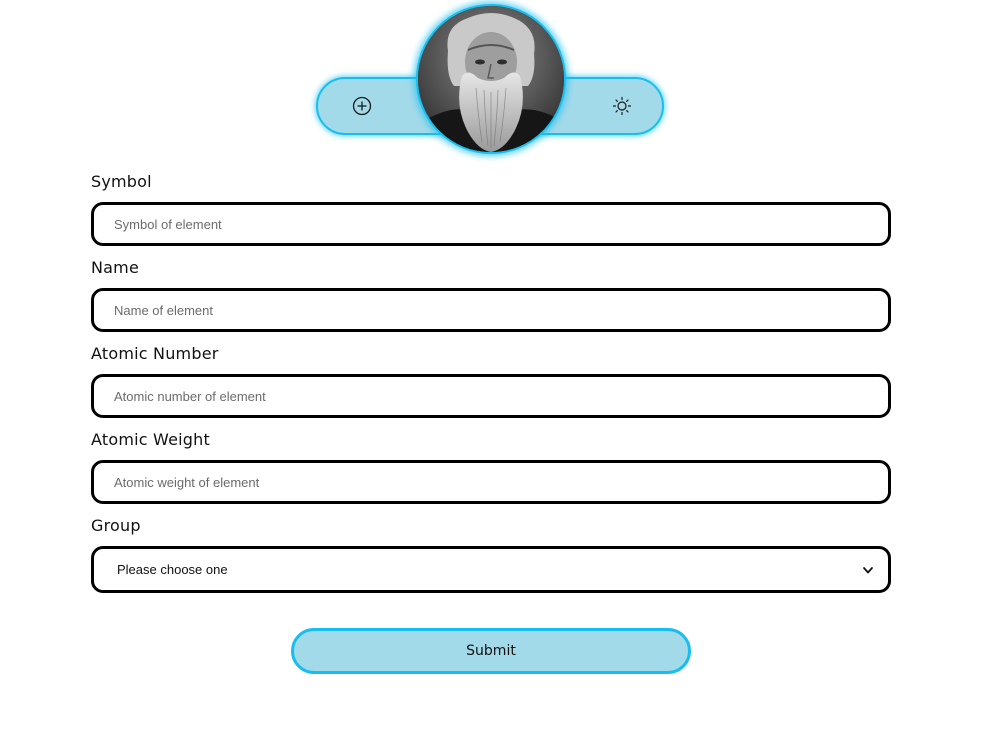 The width and height of the screenshot is (995, 753). I want to click on portrait-image, so click(491, 79).